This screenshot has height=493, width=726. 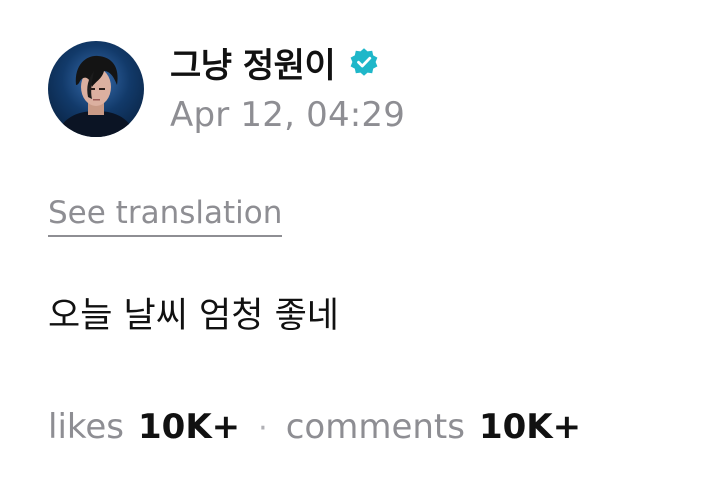 What do you see at coordinates (86, 427) in the screenshot?
I see `likes-label: likes` at bounding box center [86, 427].